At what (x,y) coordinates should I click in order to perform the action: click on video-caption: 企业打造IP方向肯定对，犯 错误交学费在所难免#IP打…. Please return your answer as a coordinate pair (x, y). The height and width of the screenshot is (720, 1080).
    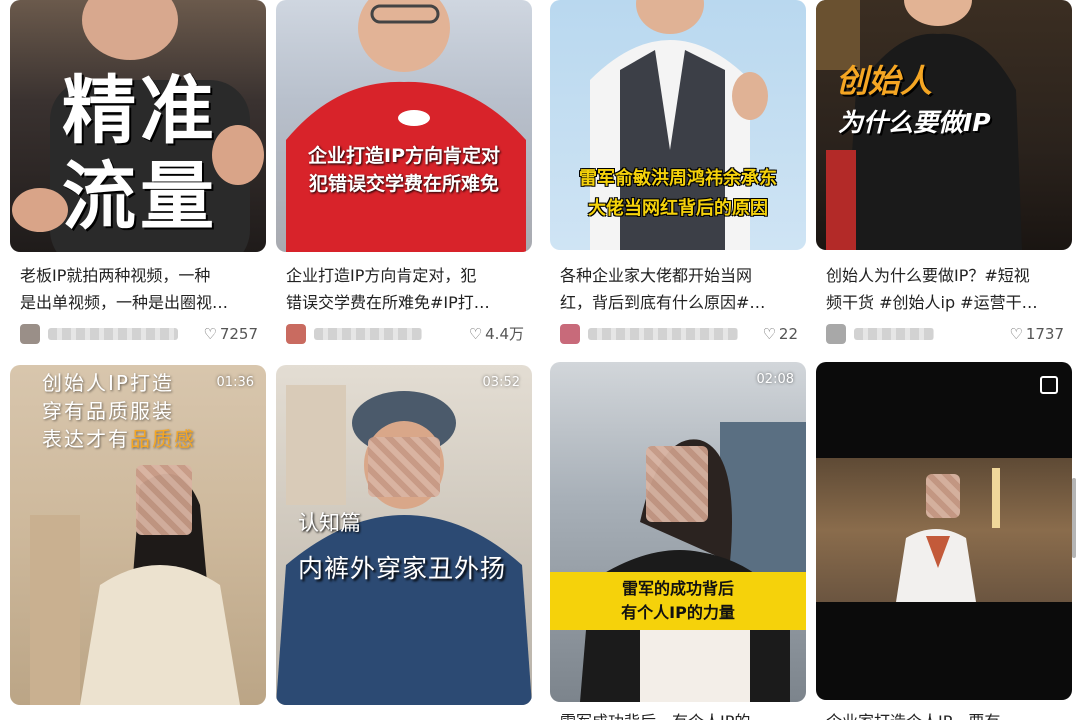
    Looking at the image, I should click on (405, 289).